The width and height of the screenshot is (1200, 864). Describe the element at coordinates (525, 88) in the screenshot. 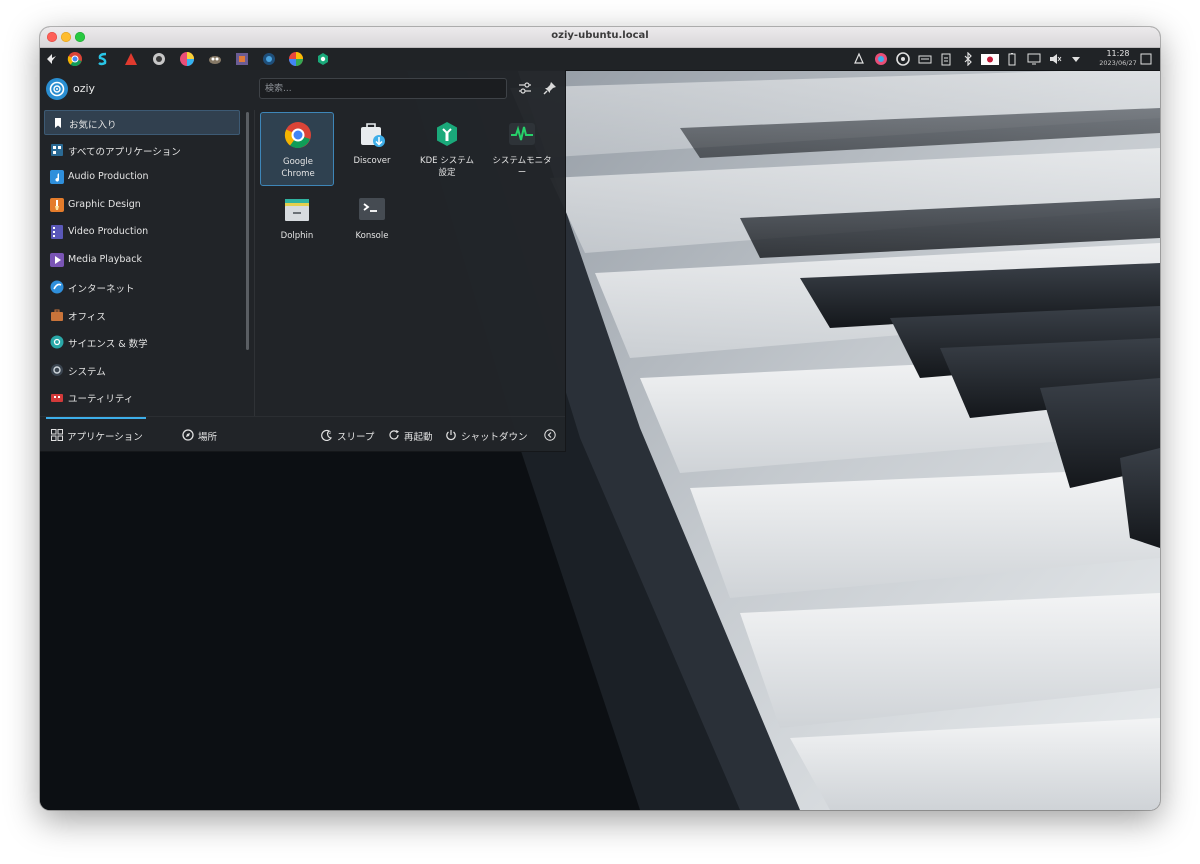

I see `configure-icon` at that location.